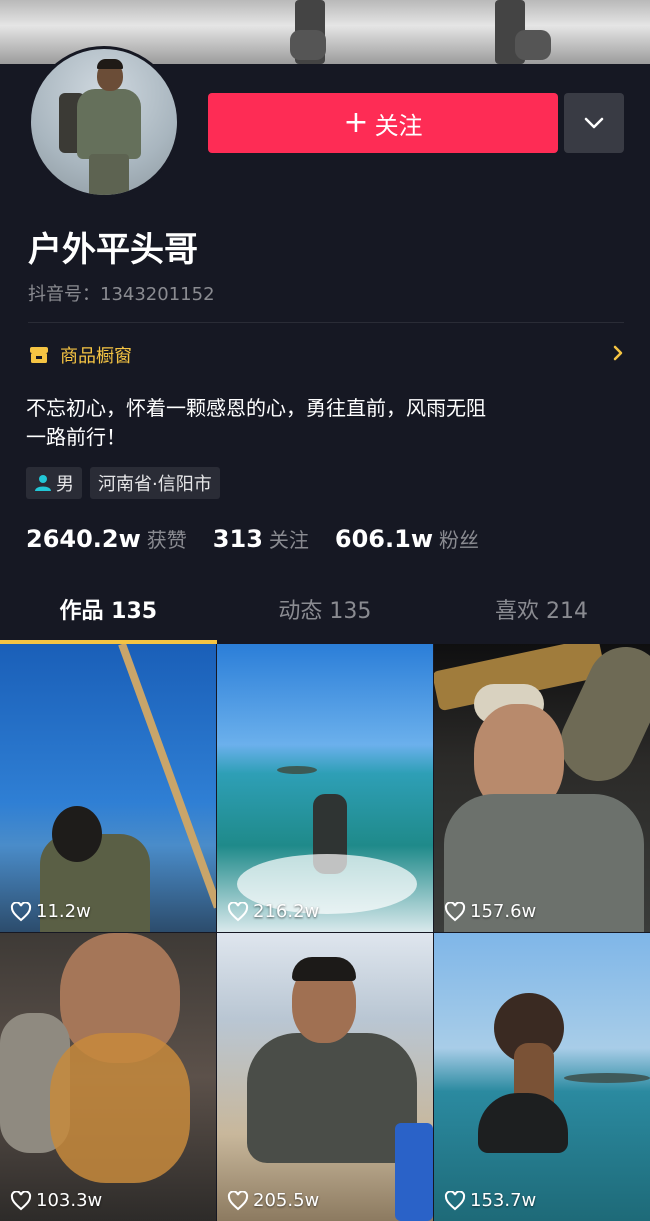  I want to click on location-label: 河南省·信阳市, so click(155, 484).